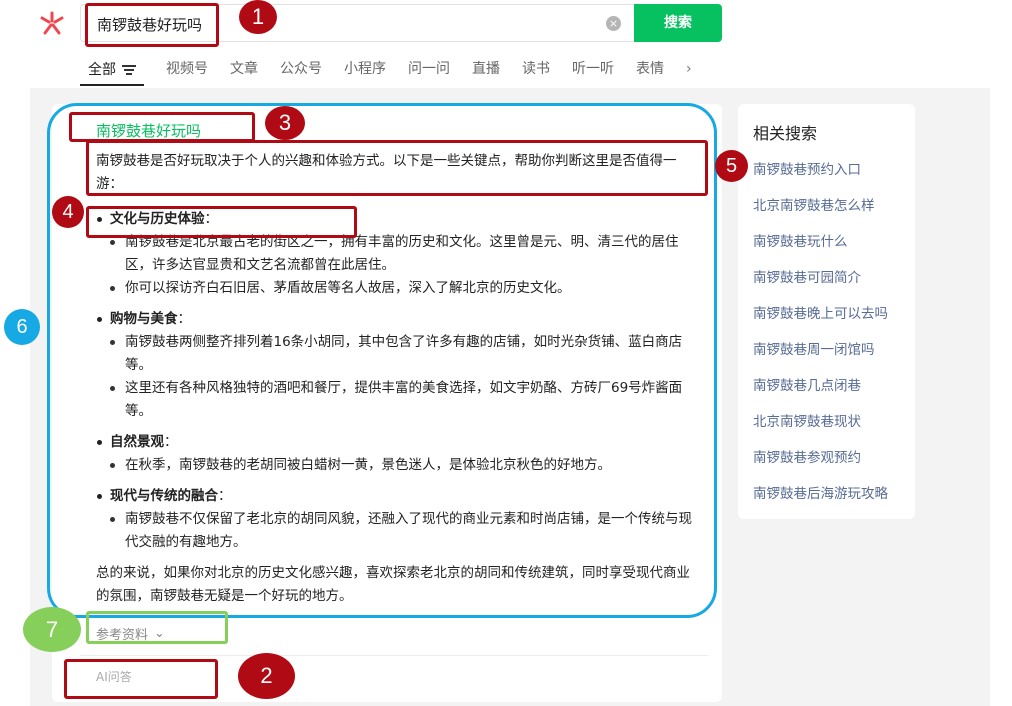 The width and height of the screenshot is (1012, 706). What do you see at coordinates (785, 133) in the screenshot?
I see `related-search-title: 相关搜索` at bounding box center [785, 133].